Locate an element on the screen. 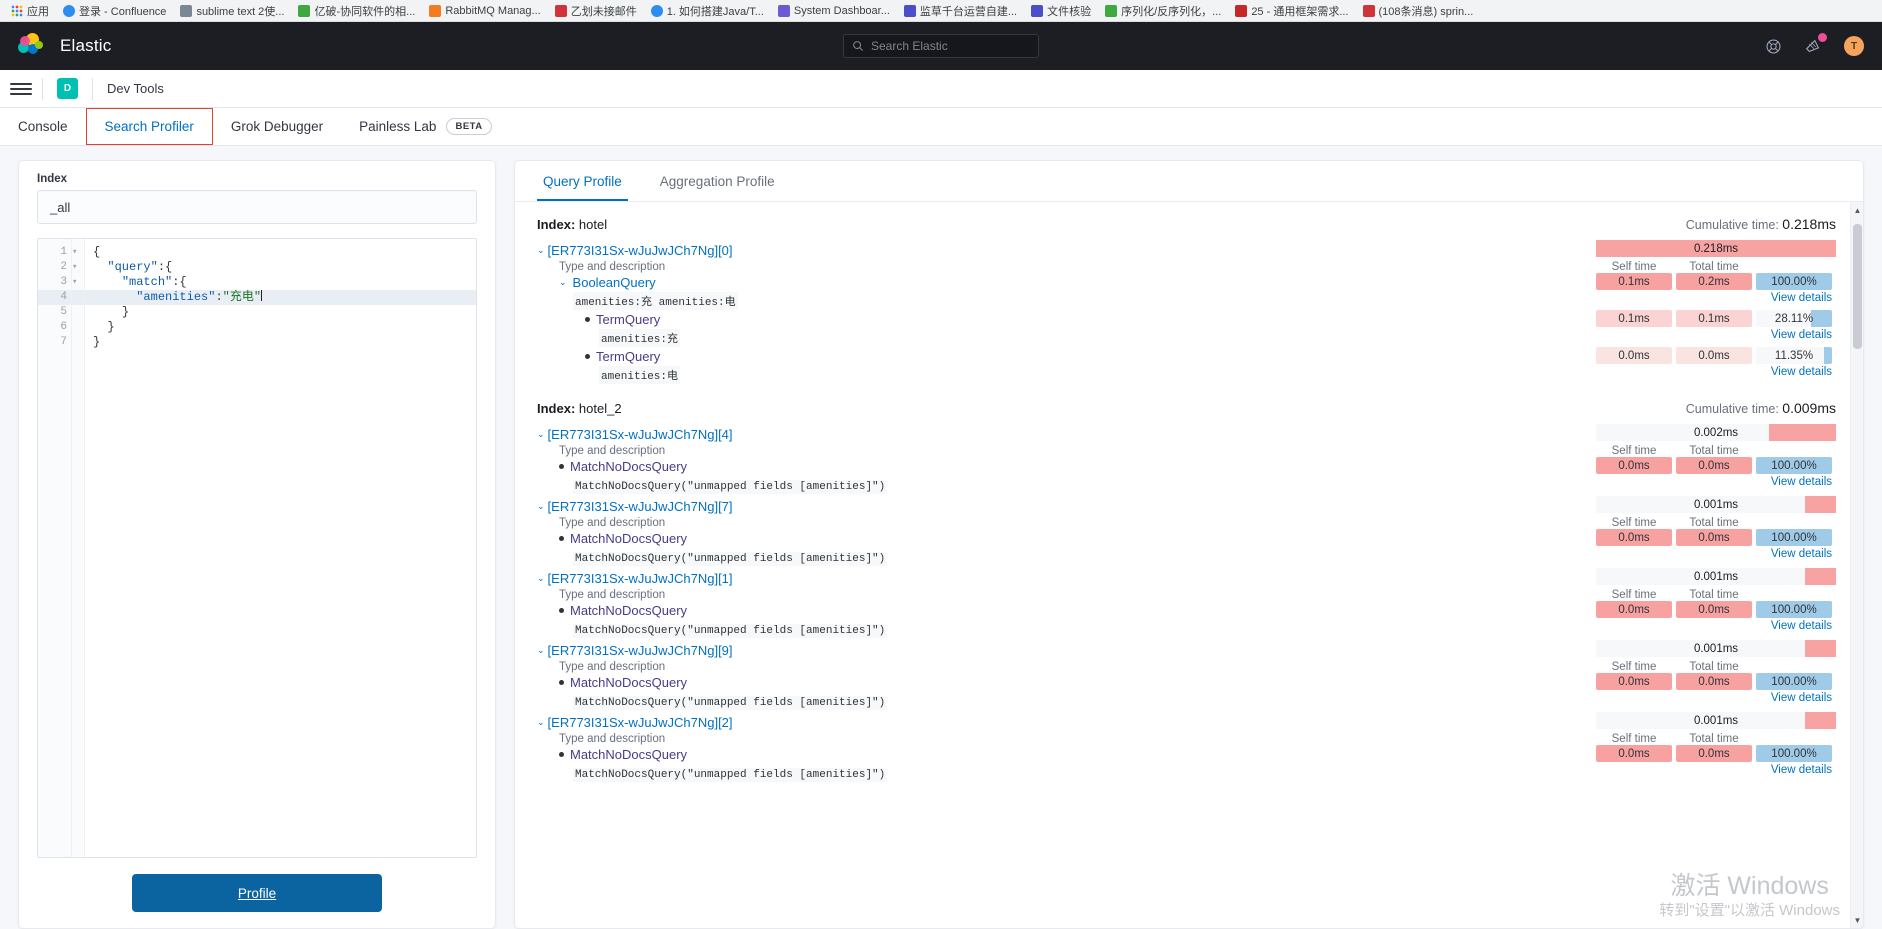 The image size is (1882, 929). tab-console: Console is located at coordinates (43, 126).